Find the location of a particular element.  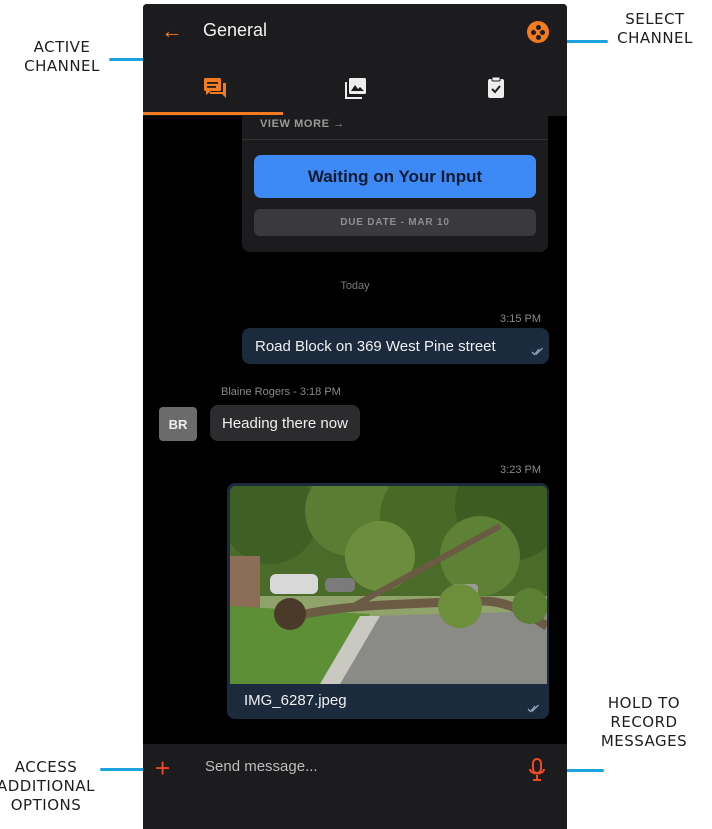

view-more-link: VIEW MORE → is located at coordinates (302, 124).